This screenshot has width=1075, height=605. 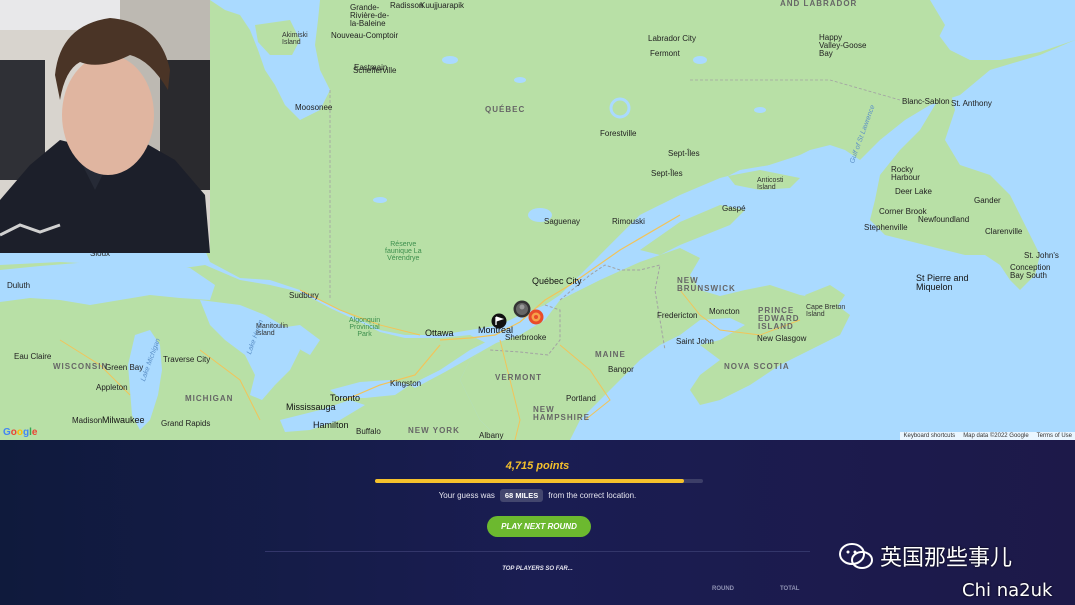 I want to click on map-label-region: NEW YORK, so click(x=434, y=430).